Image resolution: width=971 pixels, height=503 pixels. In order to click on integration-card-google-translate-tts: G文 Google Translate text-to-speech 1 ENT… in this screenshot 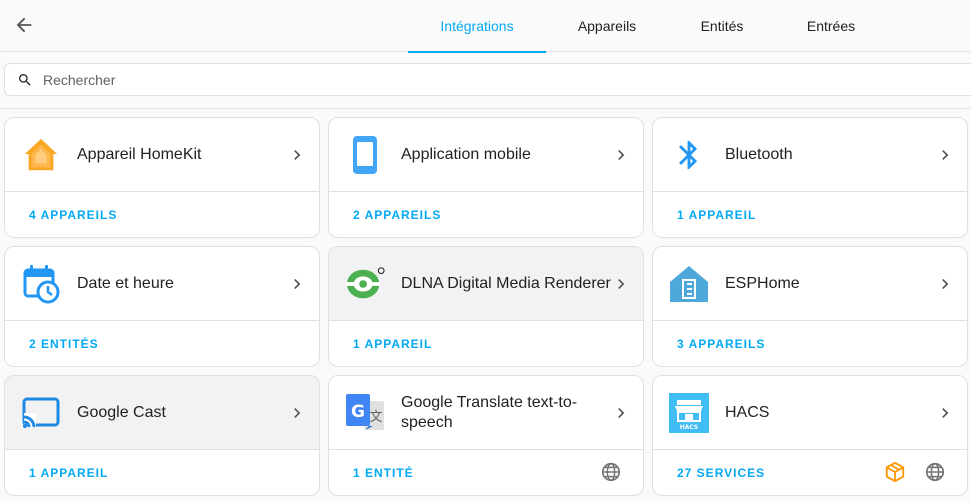, I will do `click(486, 435)`.